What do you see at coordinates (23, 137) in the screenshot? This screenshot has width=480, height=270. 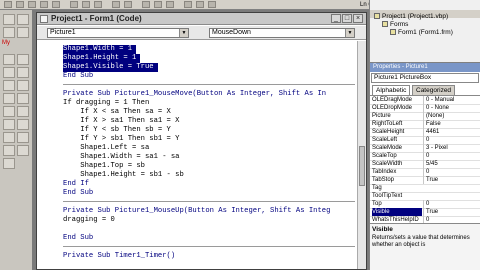 I see `line-tool-icon` at bounding box center [23, 137].